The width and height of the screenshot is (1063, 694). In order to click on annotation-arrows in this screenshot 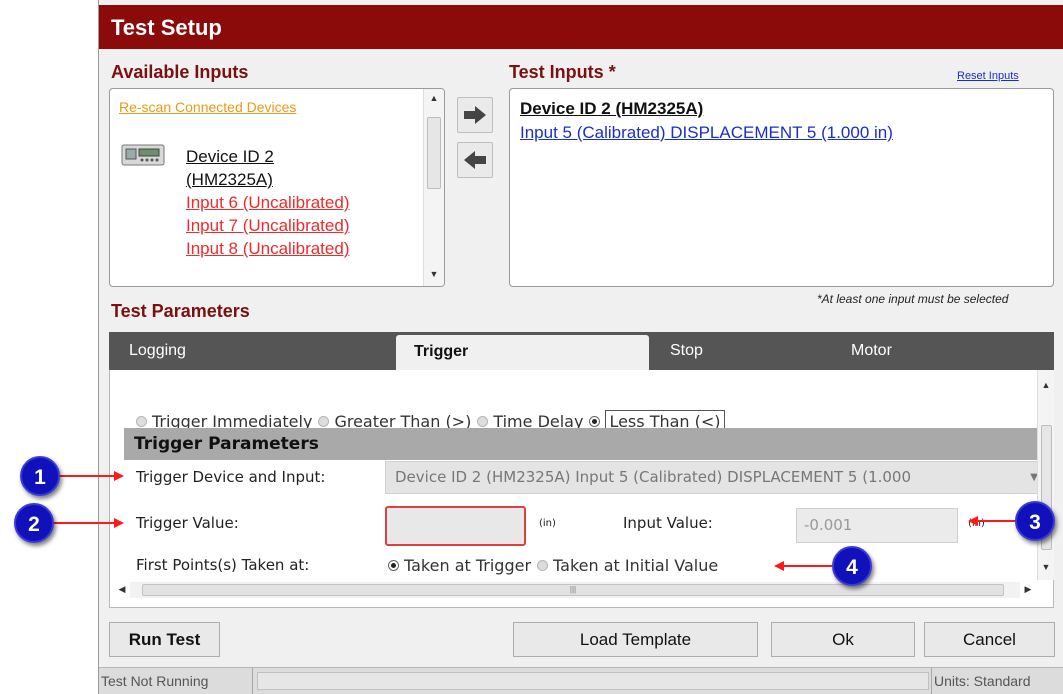, I will do `click(527, 521)`.